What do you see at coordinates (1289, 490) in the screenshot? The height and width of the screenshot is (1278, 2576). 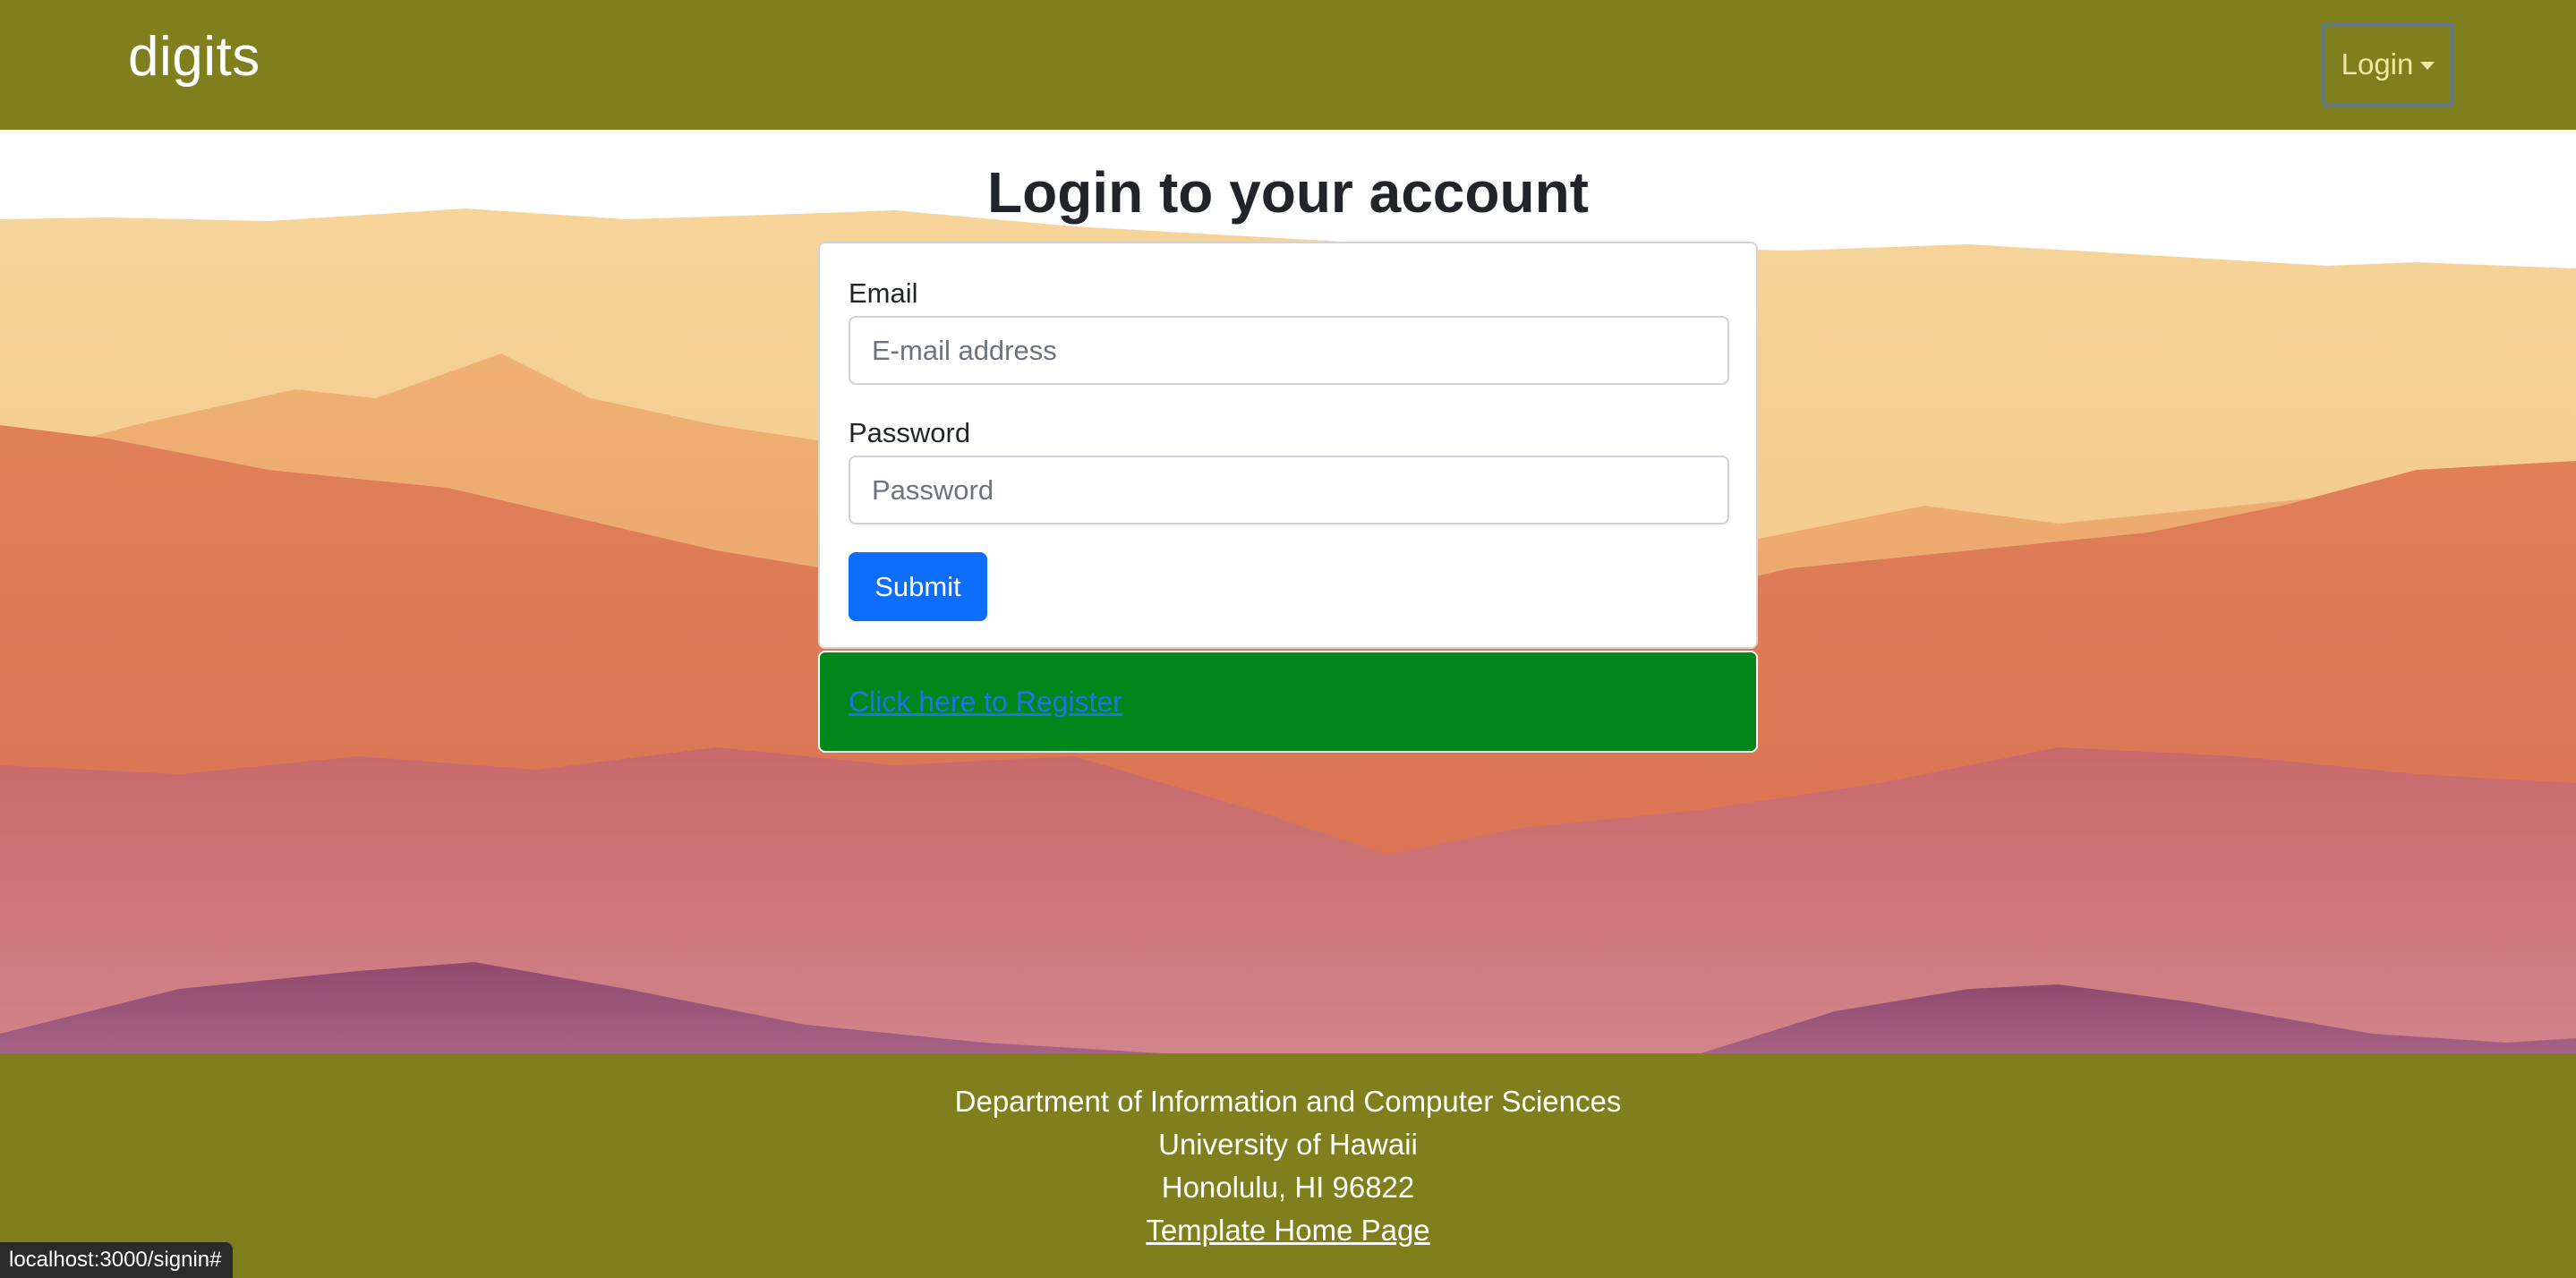 I see `password-field: Password` at bounding box center [1289, 490].